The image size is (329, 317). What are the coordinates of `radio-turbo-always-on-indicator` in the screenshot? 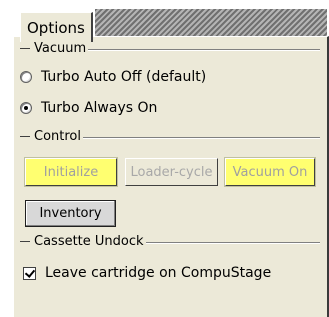 It's located at (26, 108).